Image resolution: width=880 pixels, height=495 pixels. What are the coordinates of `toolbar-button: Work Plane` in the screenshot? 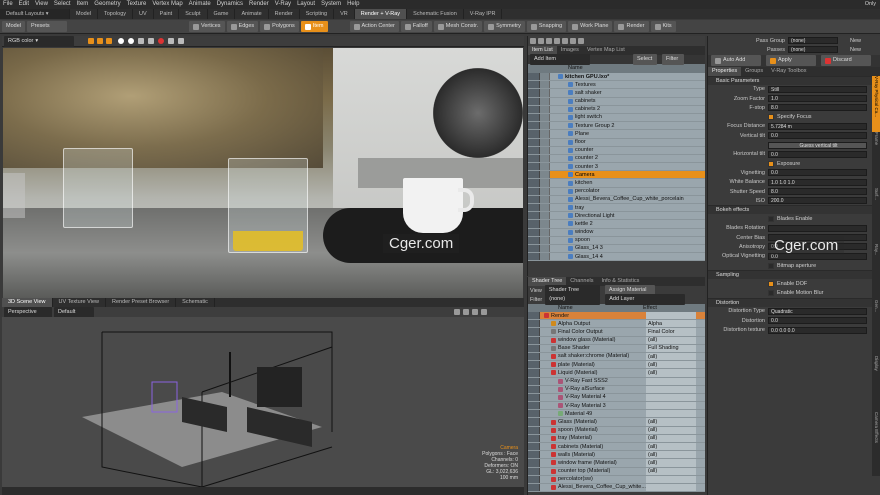 It's located at (590, 26).